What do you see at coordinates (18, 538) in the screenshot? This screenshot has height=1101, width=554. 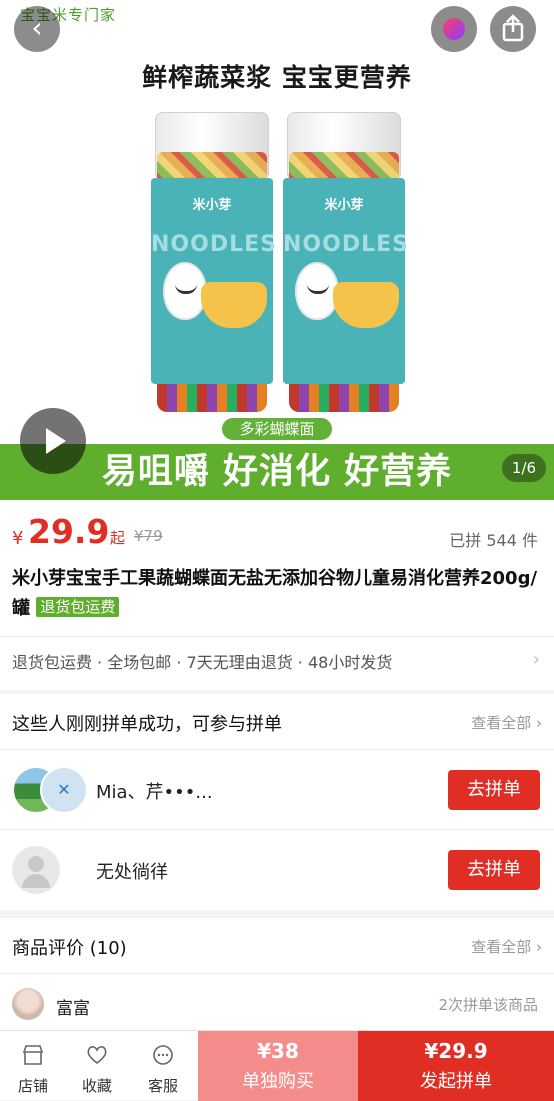 I see `price-currency: ¥` at bounding box center [18, 538].